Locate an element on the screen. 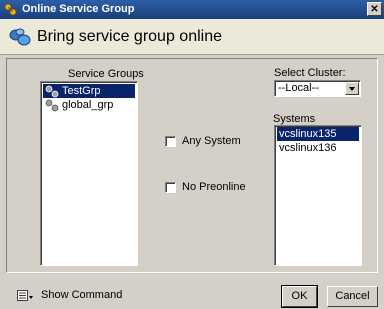  show-command-label: Show Command is located at coordinates (82, 295).